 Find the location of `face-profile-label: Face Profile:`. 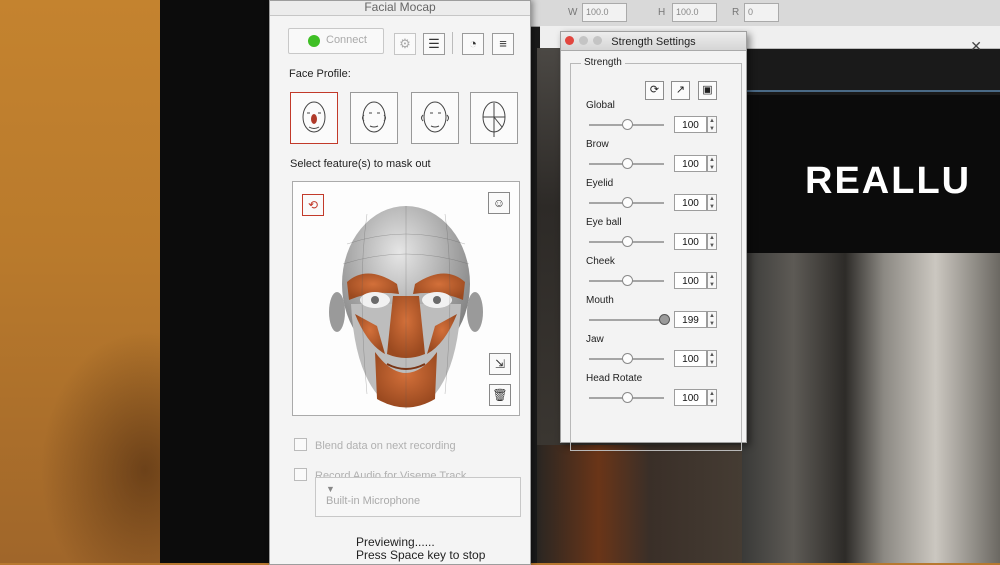

face-profile-label: Face Profile: is located at coordinates (320, 74).